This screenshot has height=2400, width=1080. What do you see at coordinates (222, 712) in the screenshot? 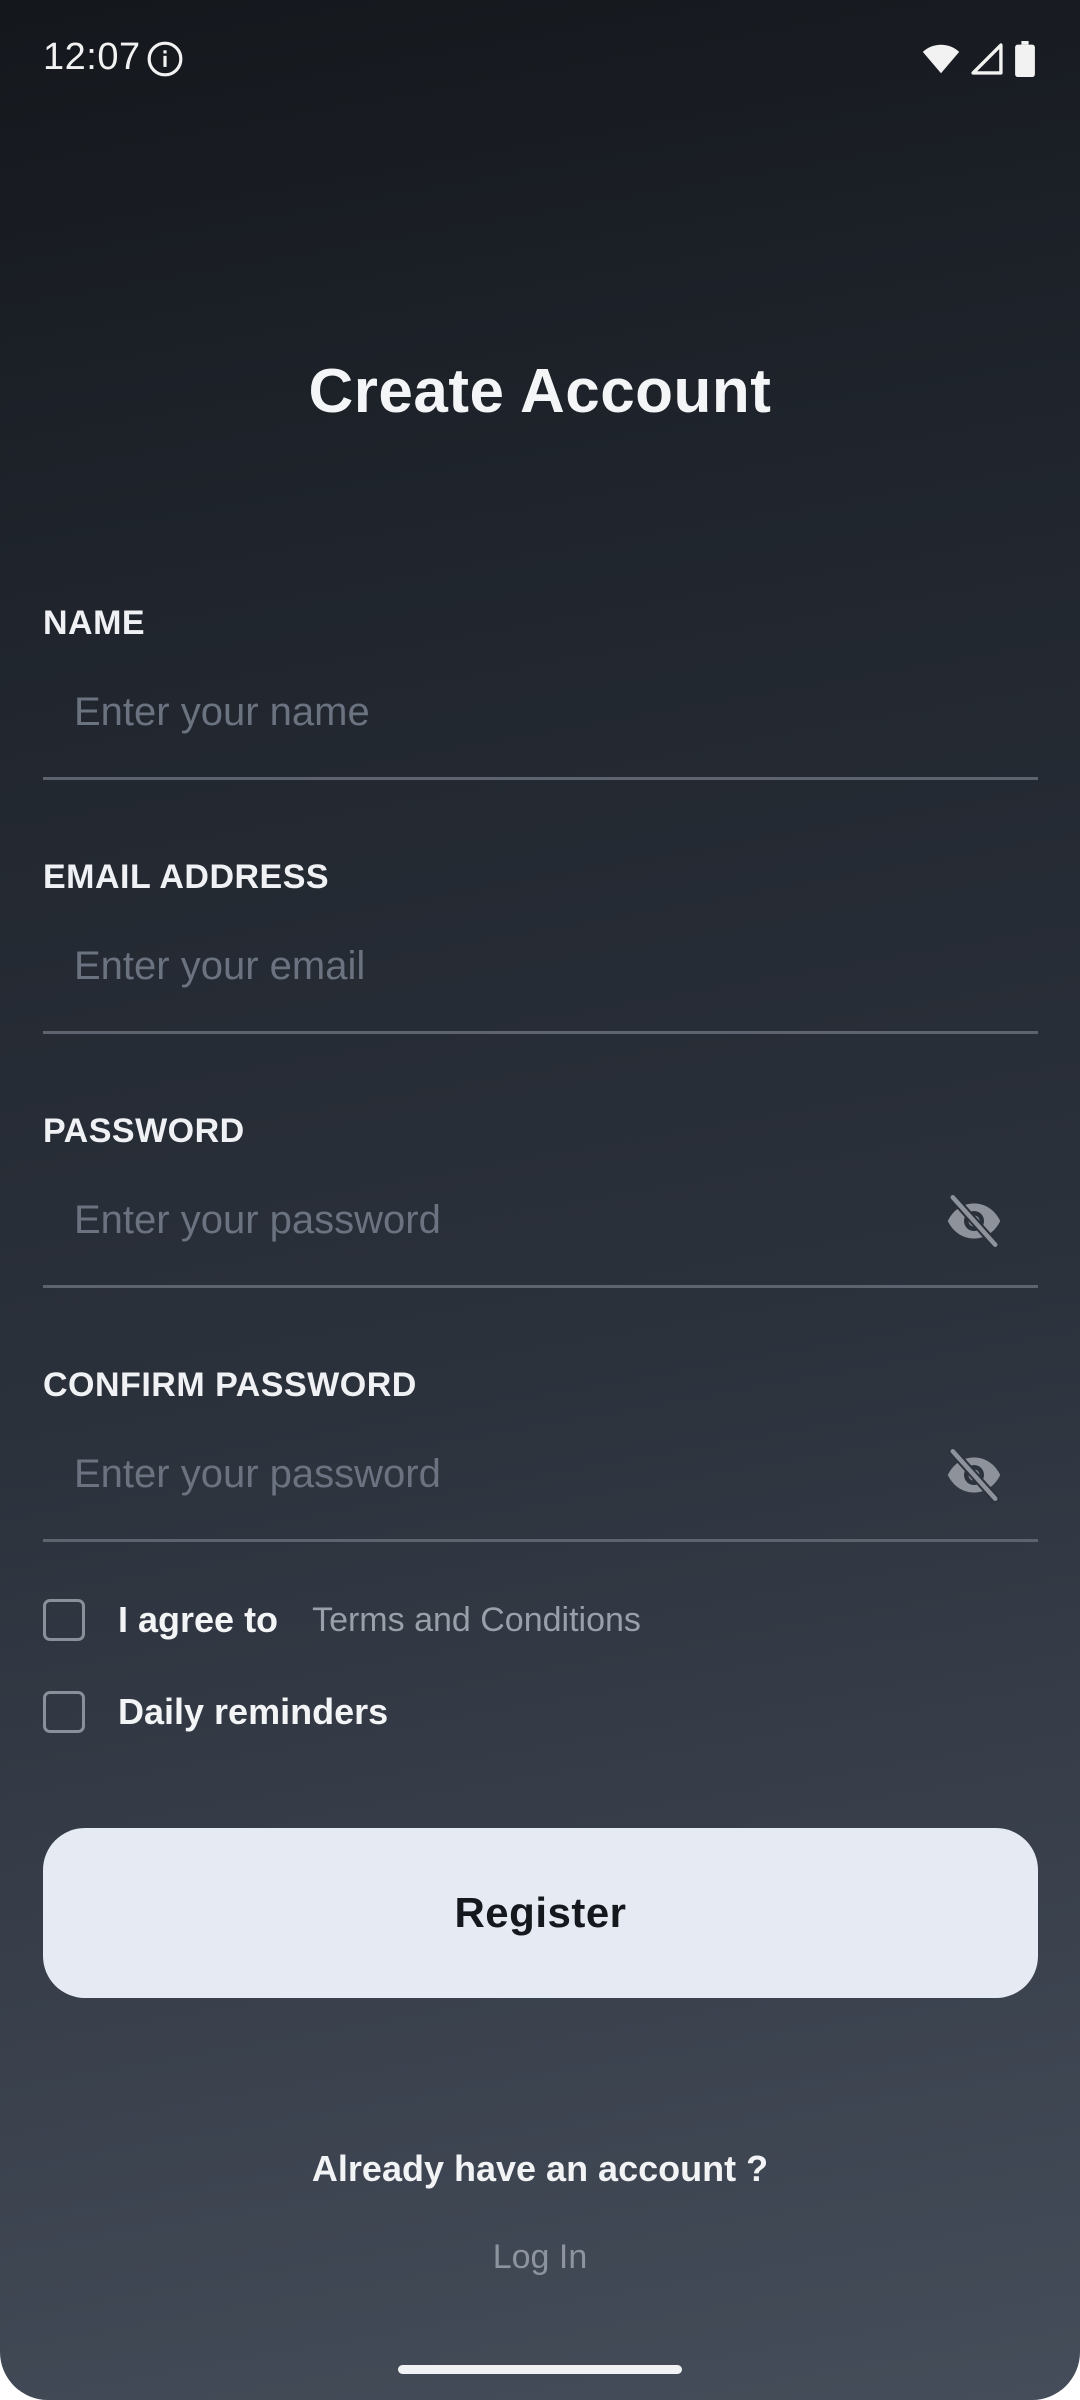
I see `name-placeholder: Enter your name` at bounding box center [222, 712].